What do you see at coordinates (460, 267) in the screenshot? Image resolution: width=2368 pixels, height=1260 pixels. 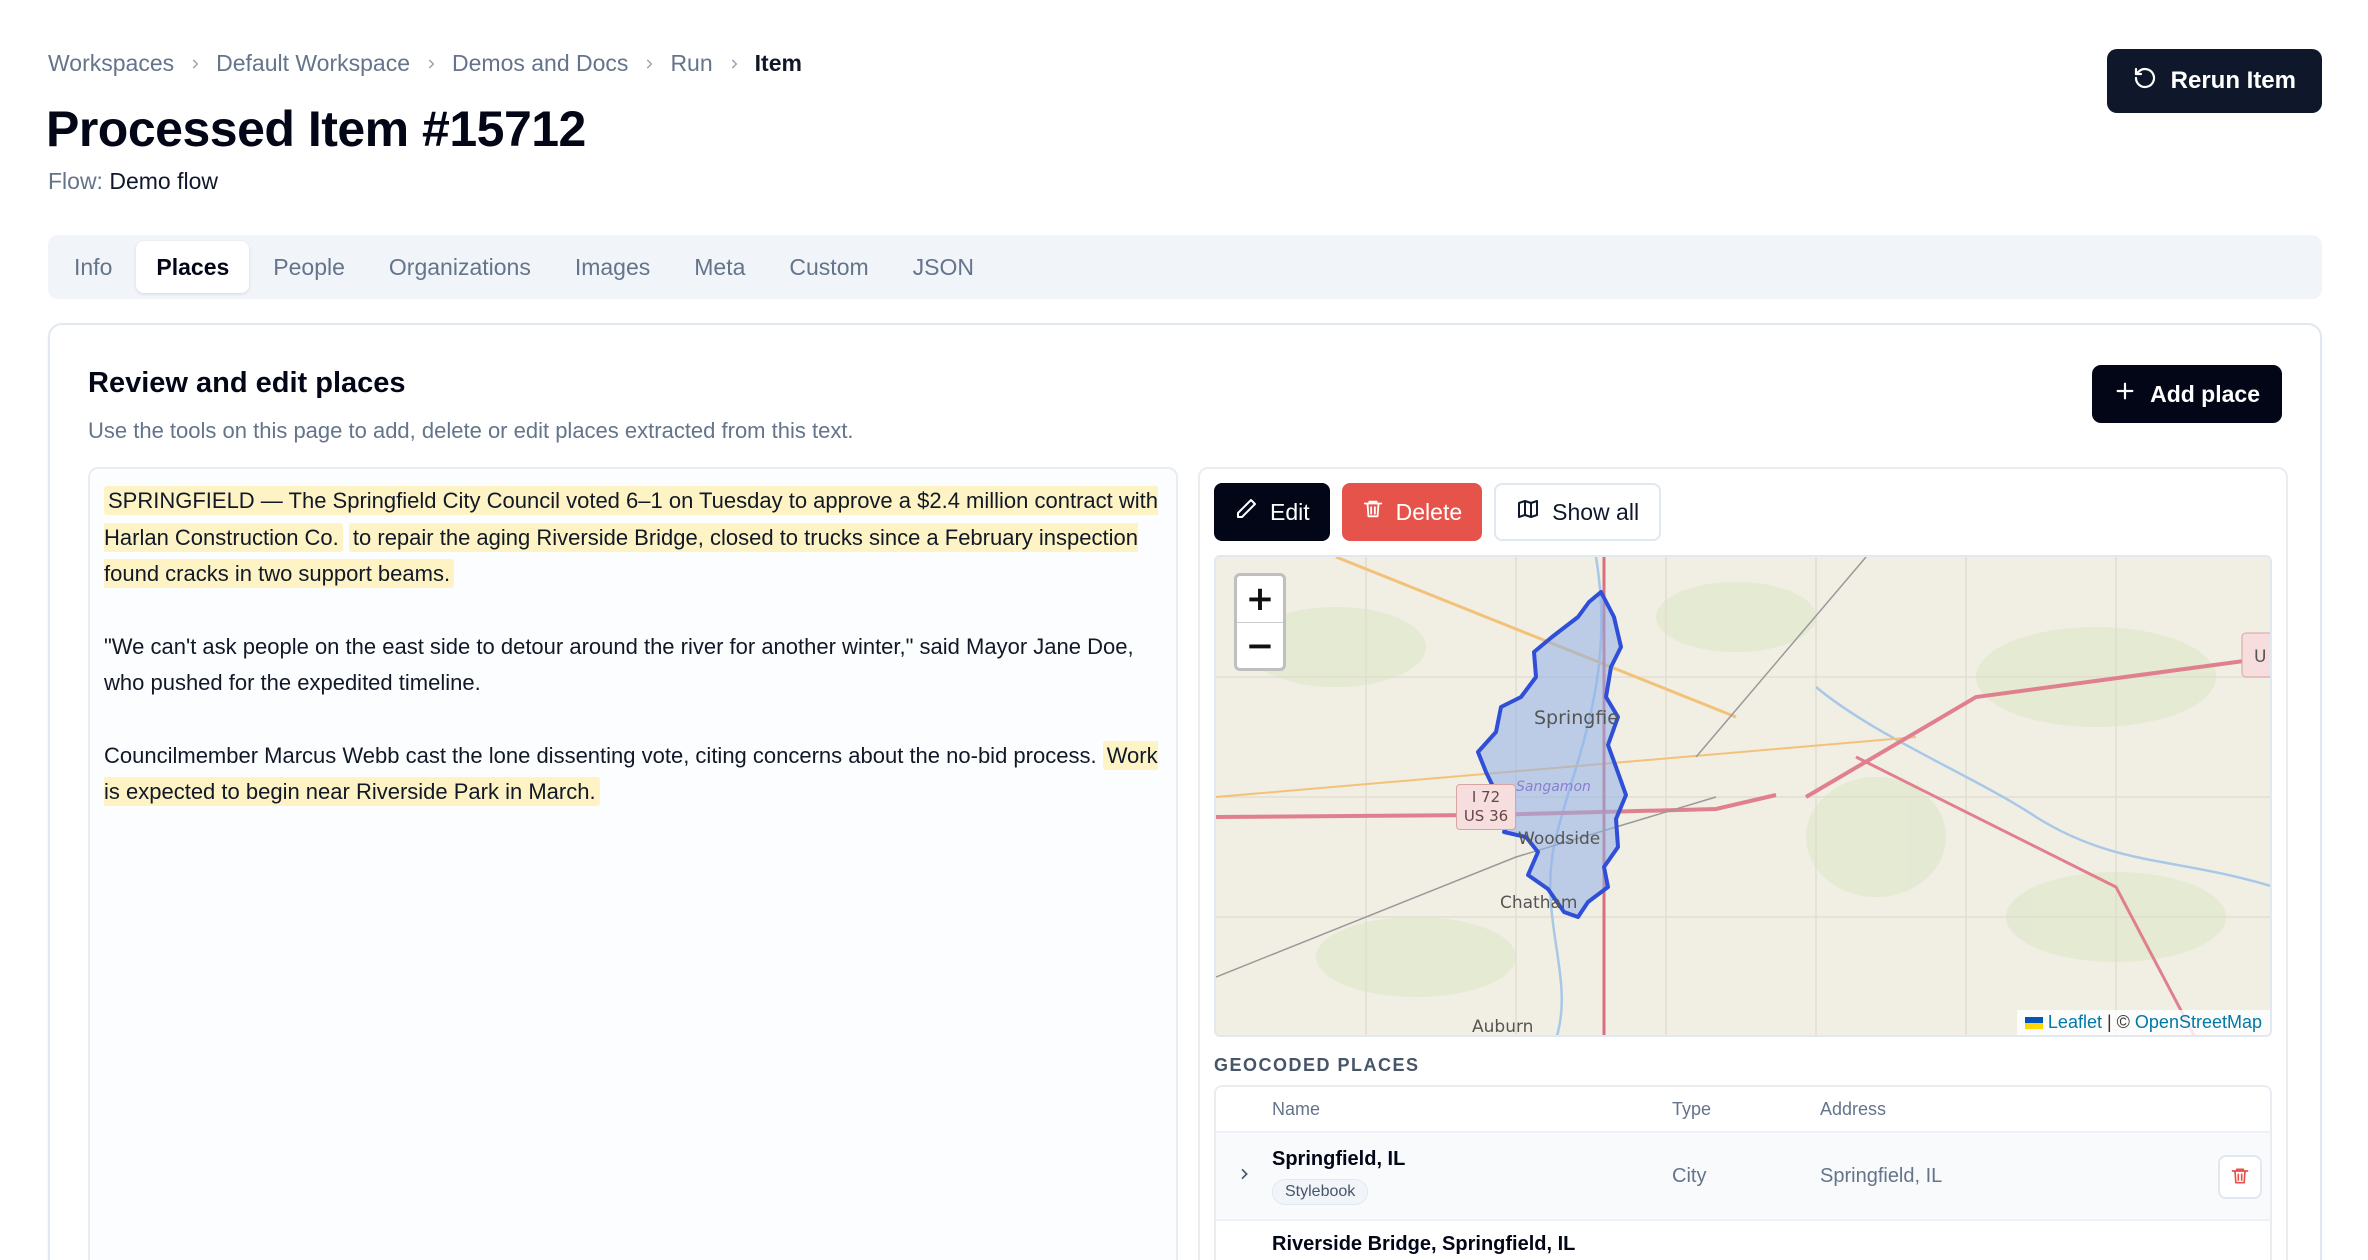 I see `tab-organizations: Organizations` at bounding box center [460, 267].